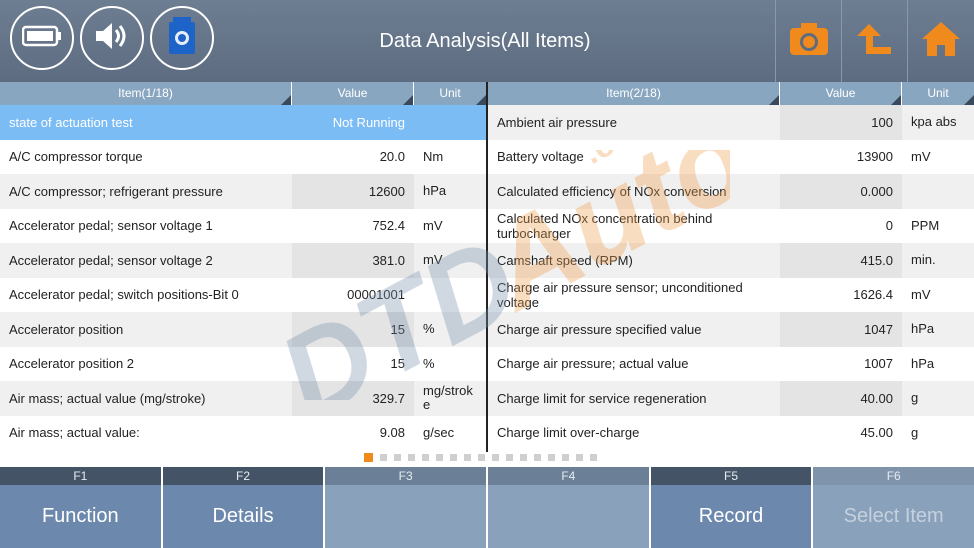 The width and height of the screenshot is (974, 548). What do you see at coordinates (841, 191) in the screenshot?
I see `item-value: 0.000` at bounding box center [841, 191].